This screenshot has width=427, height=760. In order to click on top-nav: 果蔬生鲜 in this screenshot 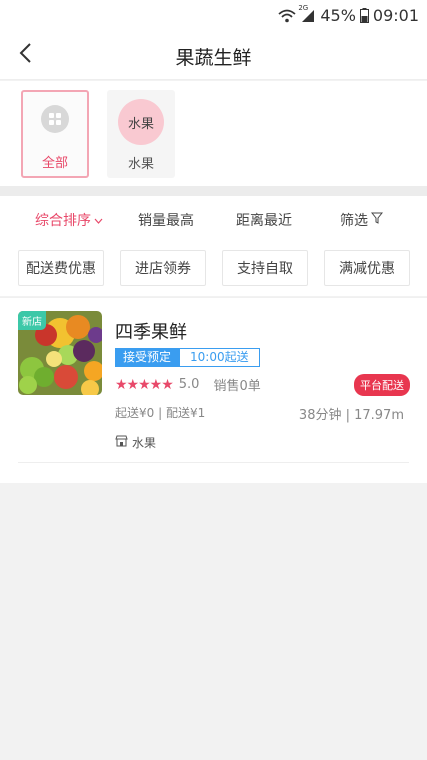, I will do `click(213, 55)`.